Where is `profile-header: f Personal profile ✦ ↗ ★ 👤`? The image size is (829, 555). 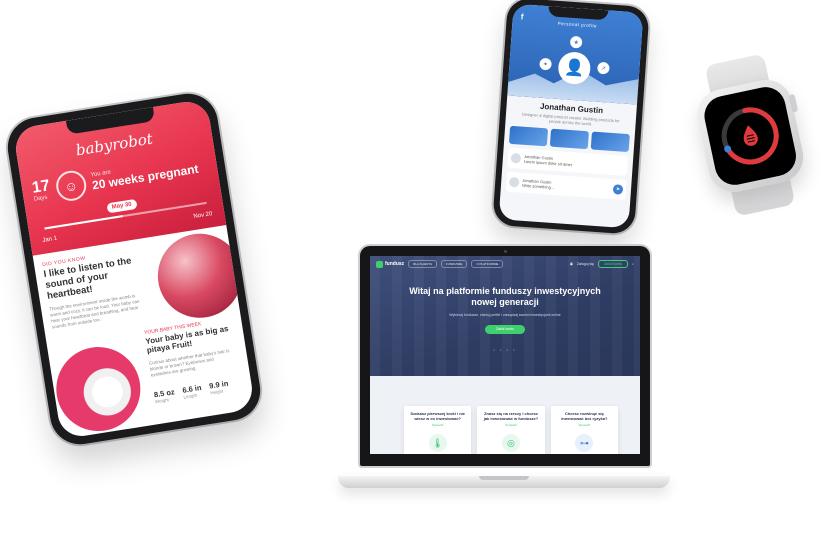 profile-header: f Personal profile ✦ ↗ ★ 👤 is located at coordinates (575, 54).